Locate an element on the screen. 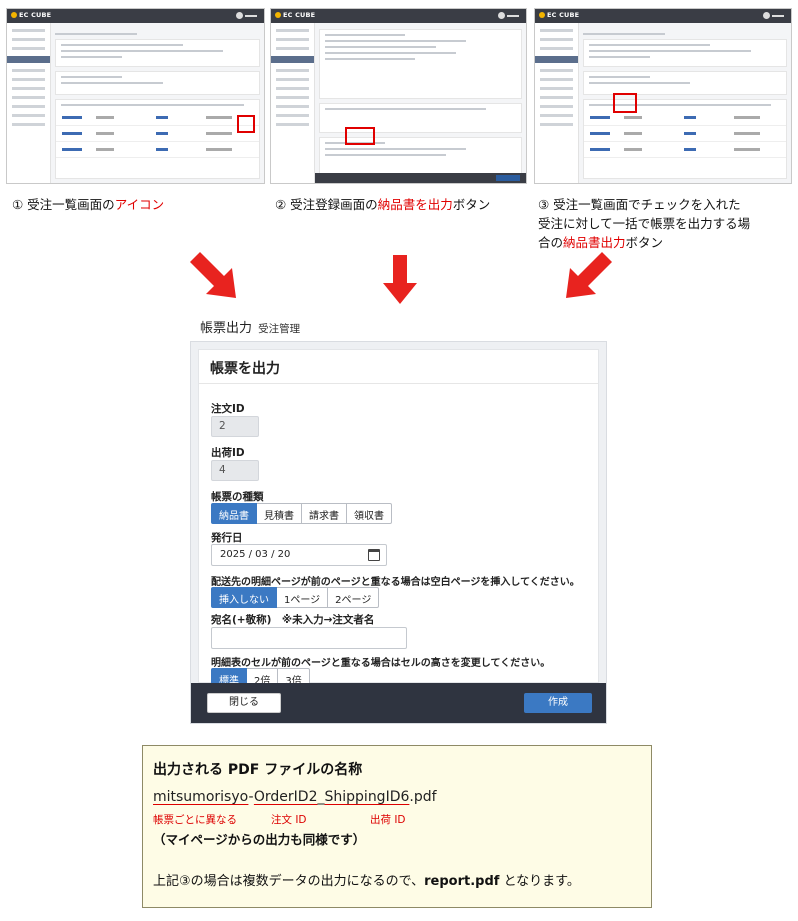 The height and width of the screenshot is (921, 798). annotation-shipping-id: 出荷 ID is located at coordinates (388, 820).